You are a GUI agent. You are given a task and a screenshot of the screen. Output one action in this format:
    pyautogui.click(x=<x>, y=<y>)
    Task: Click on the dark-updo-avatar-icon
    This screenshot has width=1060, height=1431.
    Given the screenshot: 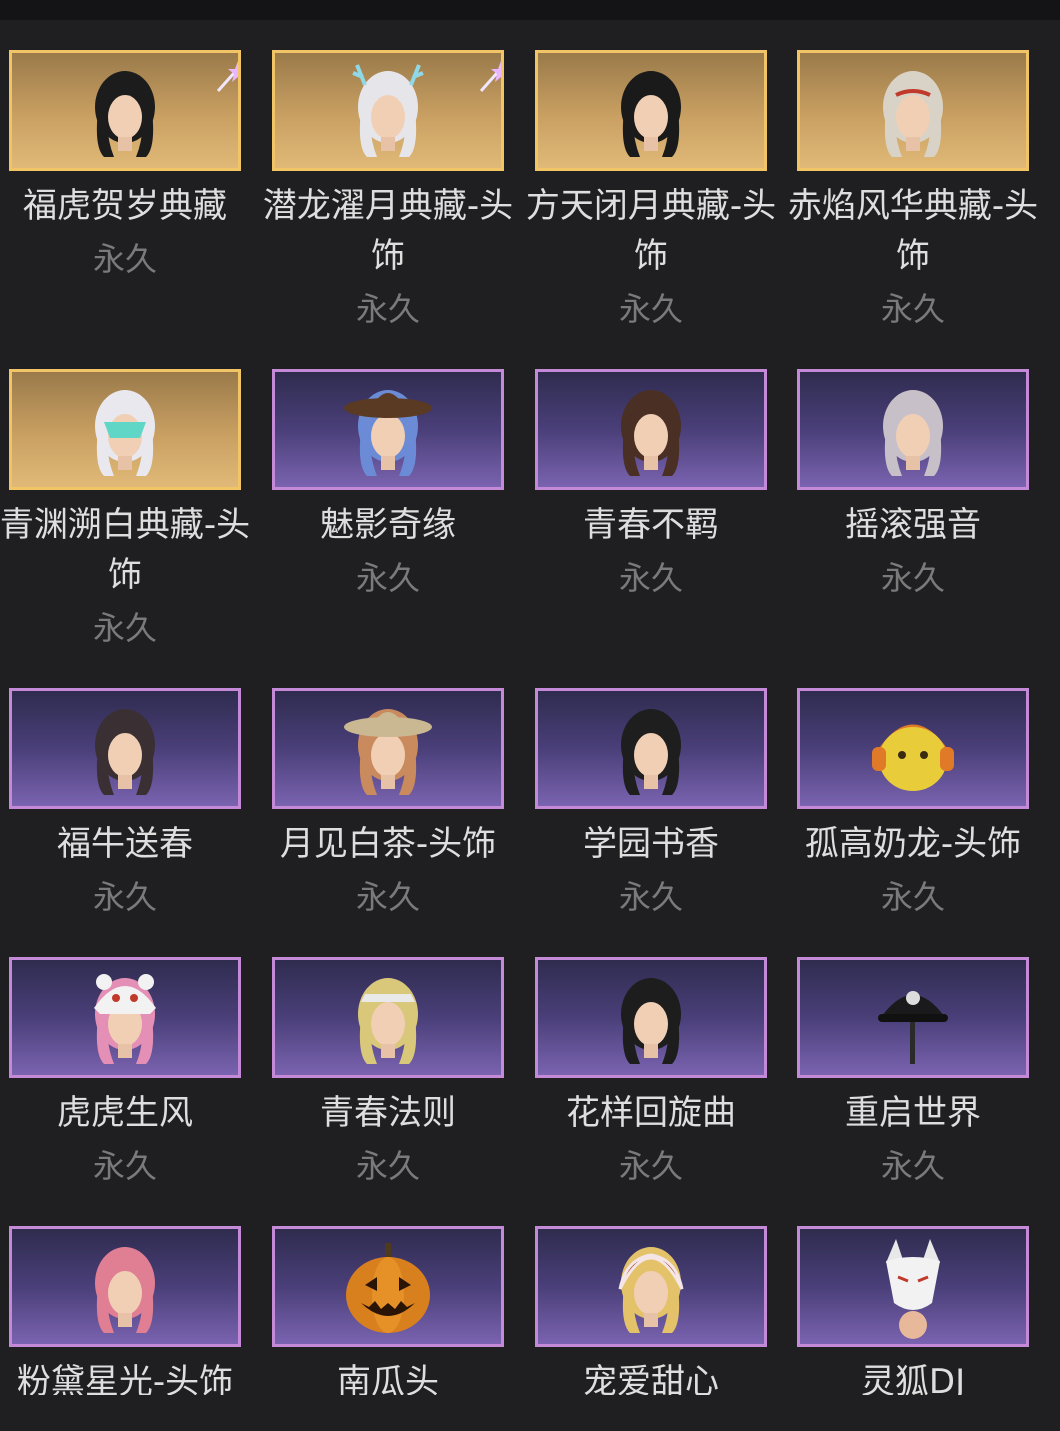 What is the action you would take?
    pyautogui.click(x=651, y=114)
    